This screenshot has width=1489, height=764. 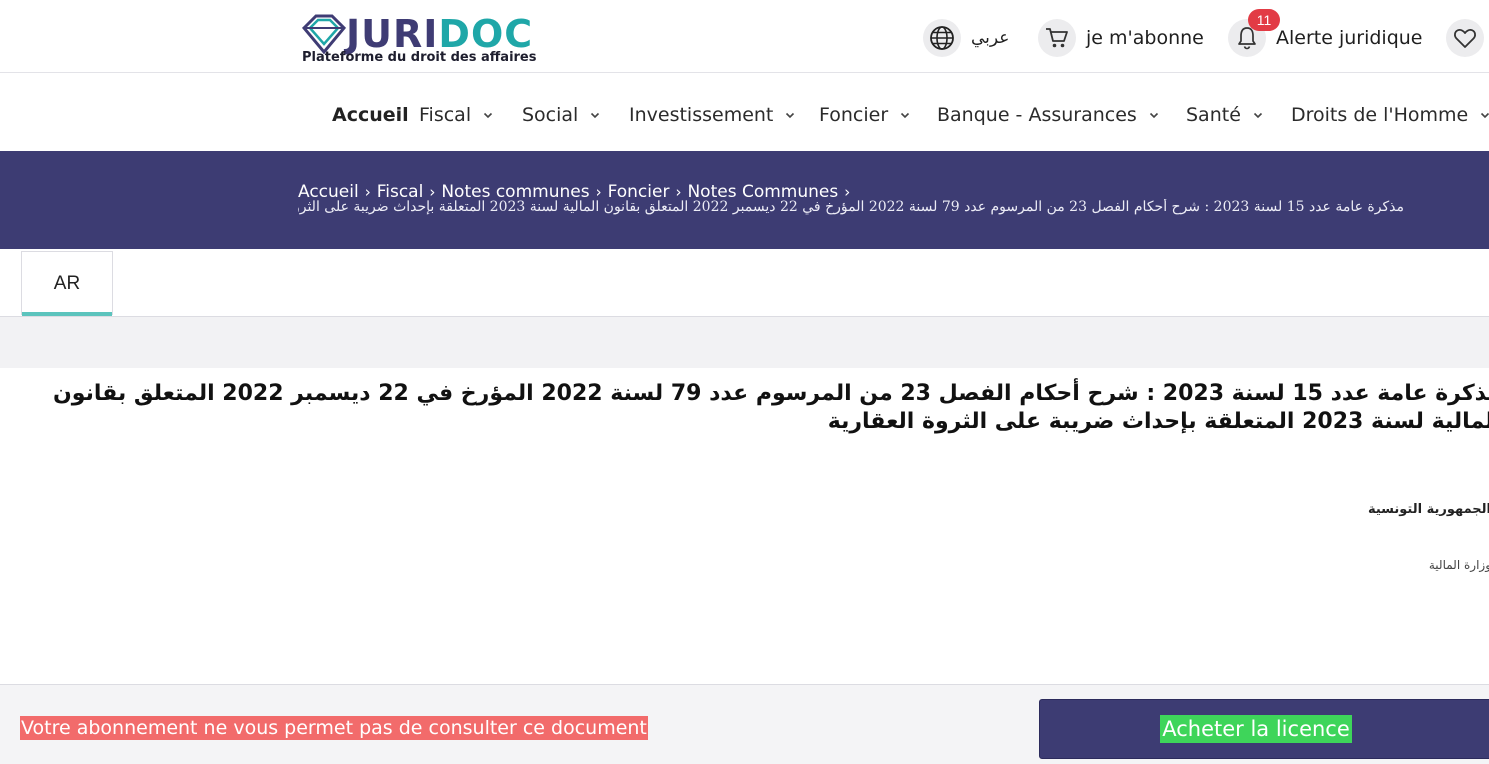 What do you see at coordinates (419, 57) in the screenshot?
I see `logo-tagline: Plateforme du droit des affaires` at bounding box center [419, 57].